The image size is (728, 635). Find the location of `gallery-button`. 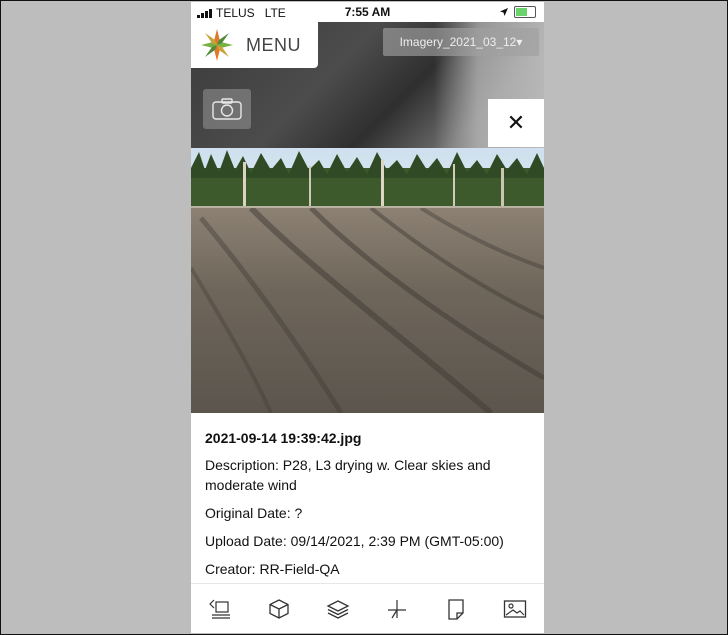

gallery-button is located at coordinates (515, 609).